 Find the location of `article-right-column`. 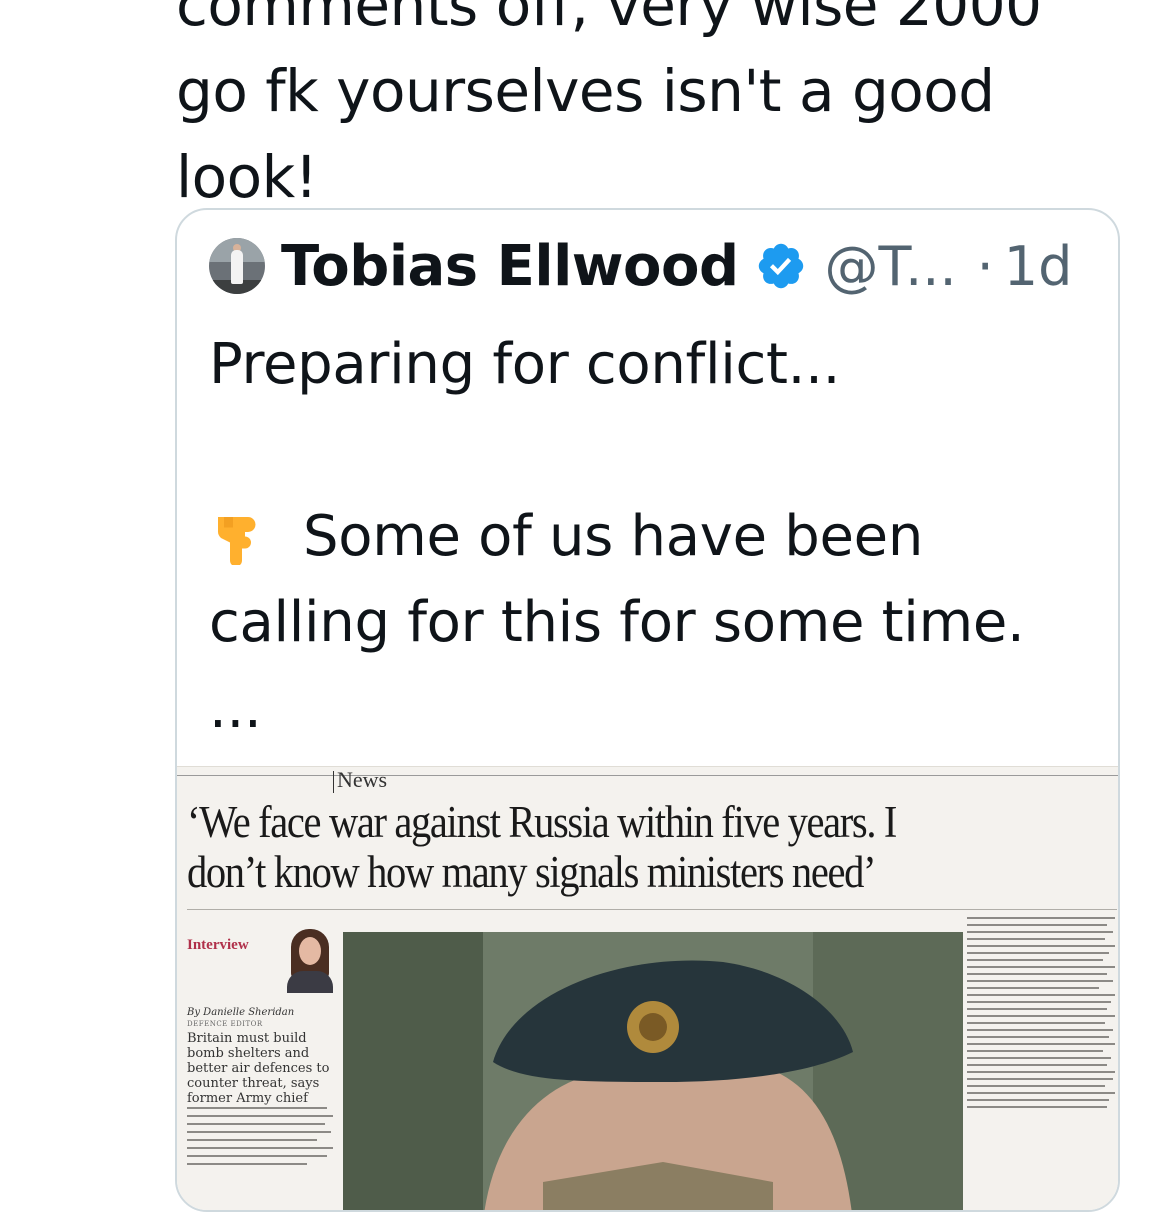

article-right-column is located at coordinates (1042, 1063).